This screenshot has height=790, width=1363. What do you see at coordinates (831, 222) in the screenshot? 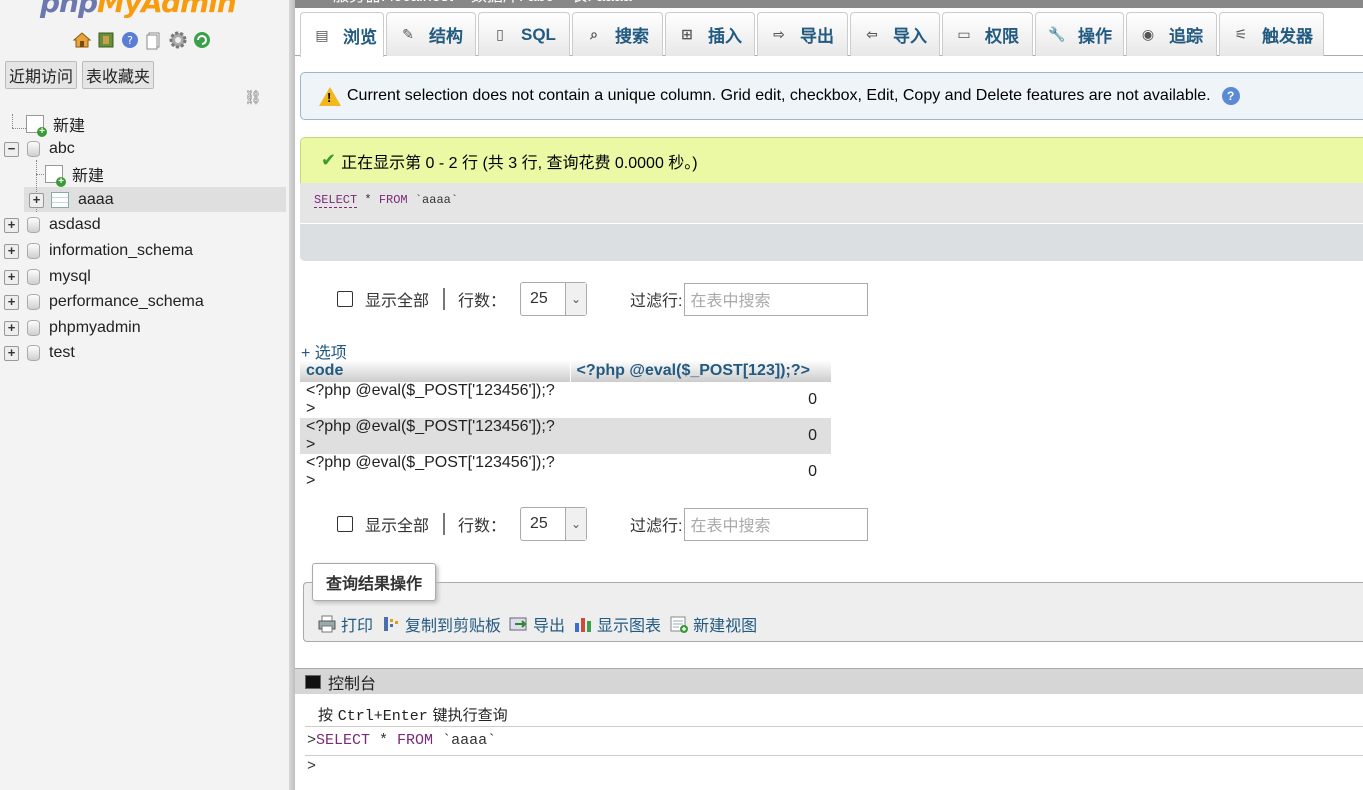
I see `sql-query-box: SELECT * FROM `aaaa`` at bounding box center [831, 222].